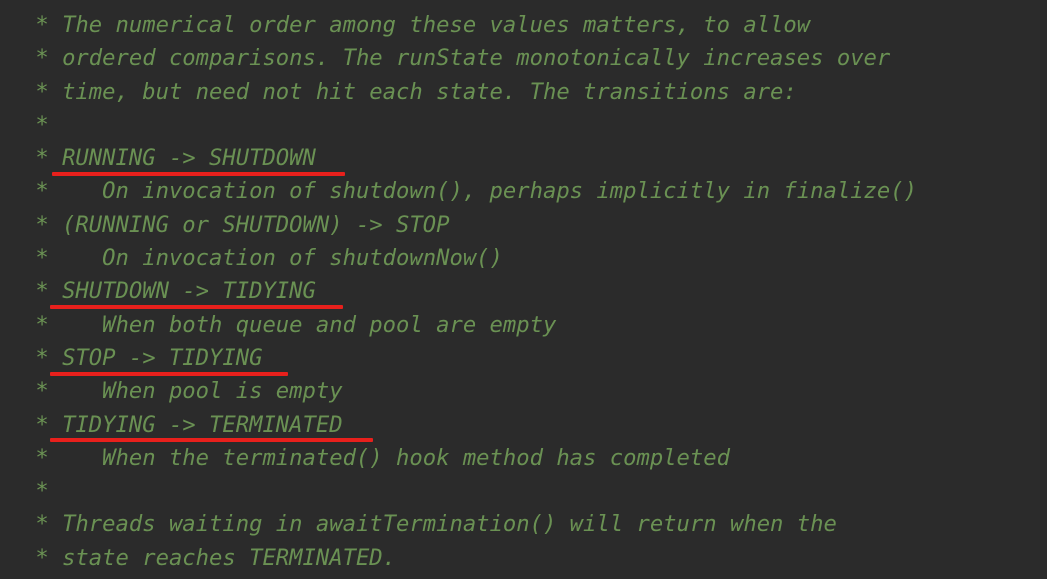 The height and width of the screenshot is (579, 1047). Describe the element at coordinates (236, 224) in the screenshot. I see `comment-text: * (RUNNING or SHUTDOWN) -> STOP` at that location.